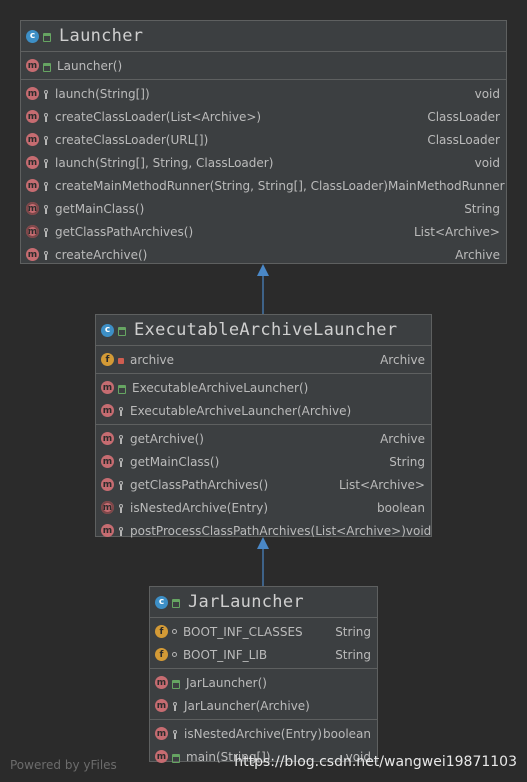 The image size is (527, 782). I want to click on member-name: getClassPathArchives(), so click(124, 231).